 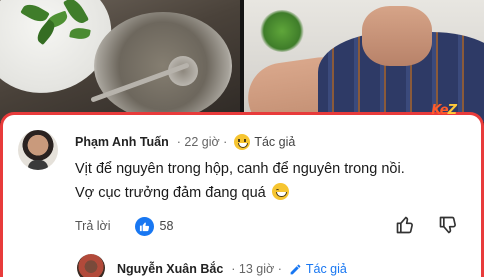 What do you see at coordinates (326, 269) in the screenshot?
I see `reply-author-badge: Tác giả` at bounding box center [326, 269].